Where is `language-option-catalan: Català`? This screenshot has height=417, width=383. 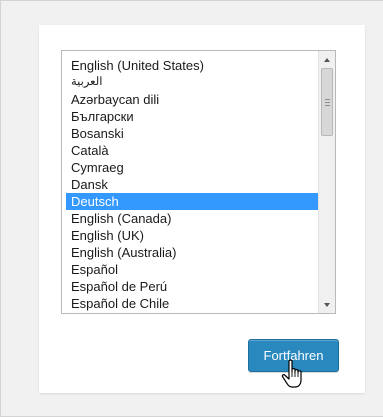 language-option-catalan: Català is located at coordinates (192, 150).